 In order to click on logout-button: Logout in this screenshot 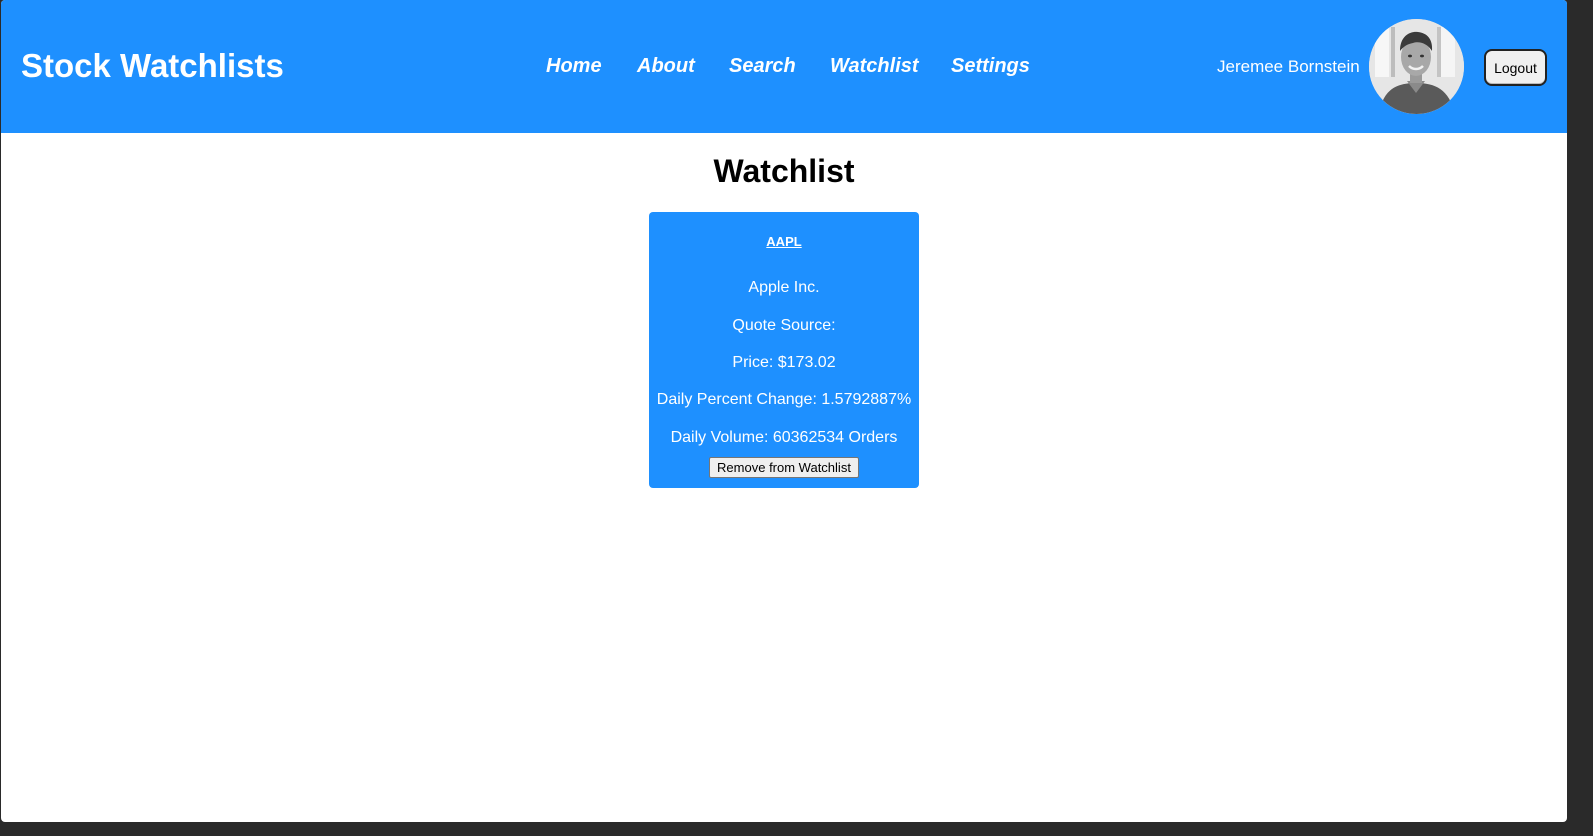, I will do `click(1515, 67)`.